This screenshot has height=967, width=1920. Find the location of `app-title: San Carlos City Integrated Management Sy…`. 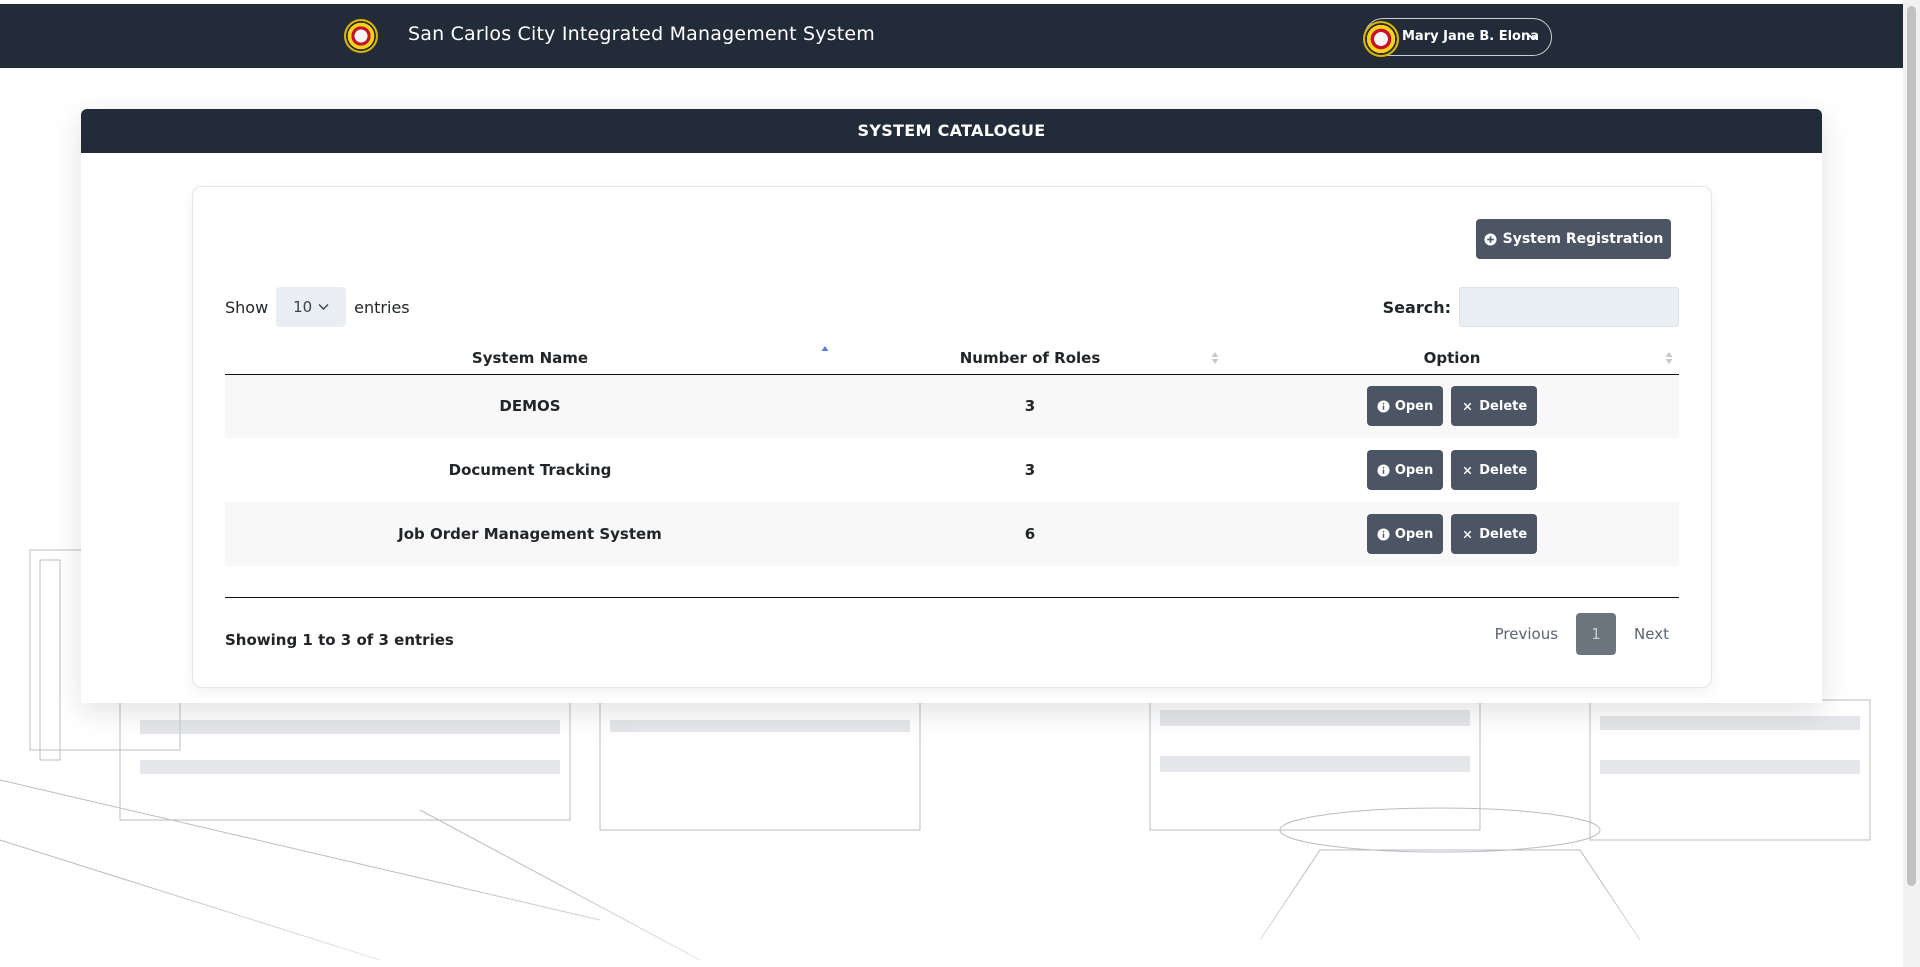

app-title: San Carlos City Integrated Management Sy… is located at coordinates (642, 34).